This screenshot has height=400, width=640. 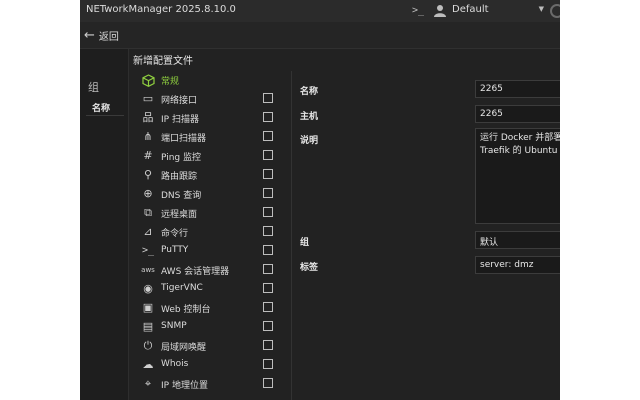 I want to click on nav-item-label: 命令行, so click(x=175, y=234).